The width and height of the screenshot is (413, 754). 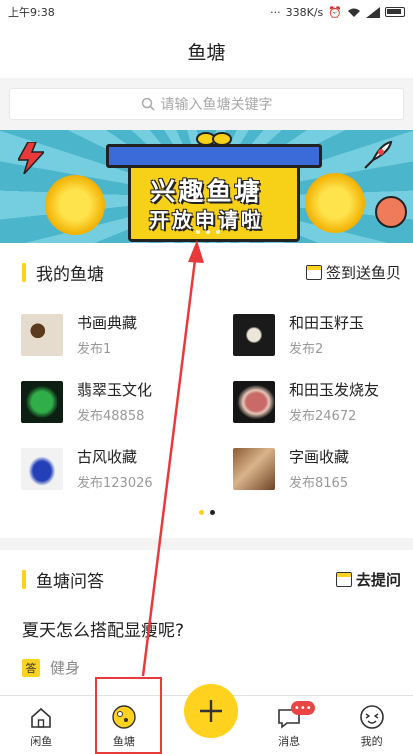 What do you see at coordinates (94, 349) in the screenshot?
I see `pond-count: 发布1` at bounding box center [94, 349].